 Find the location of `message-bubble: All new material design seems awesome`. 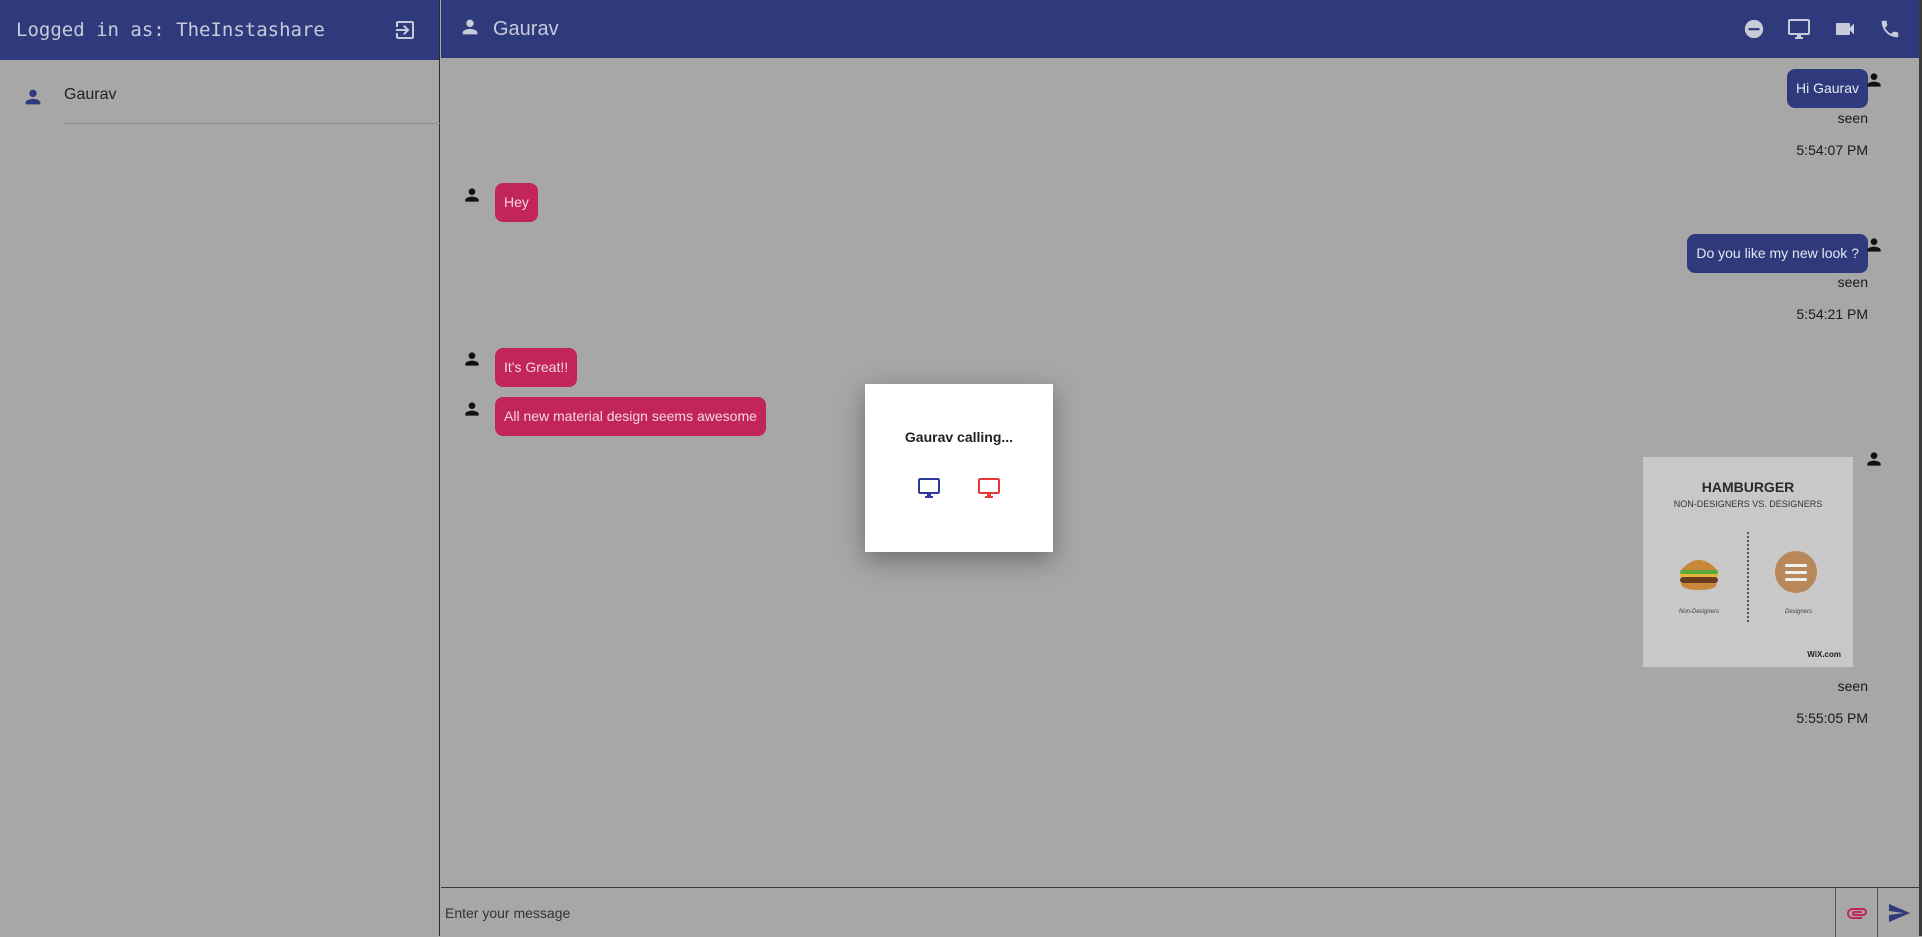

message-bubble: All new material design seems awesome is located at coordinates (630, 416).